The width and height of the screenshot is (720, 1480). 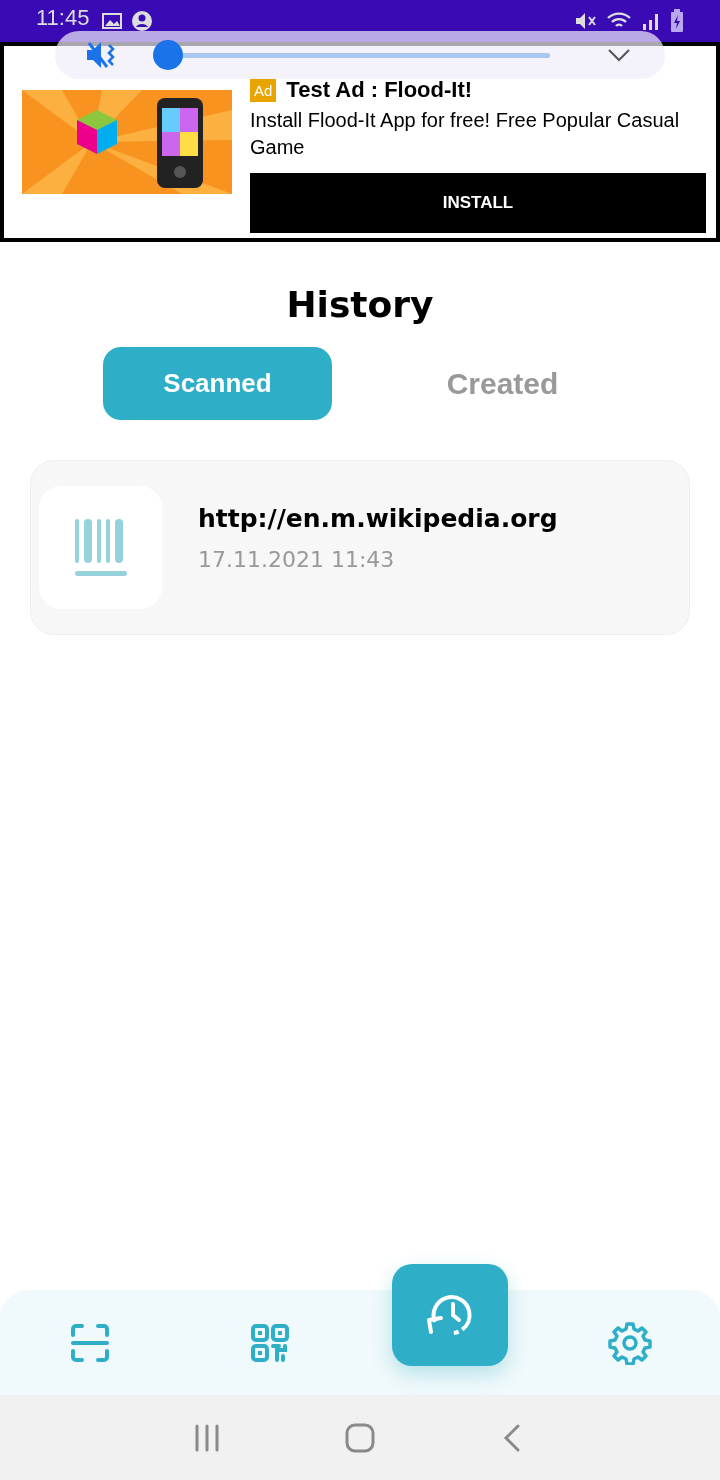 What do you see at coordinates (142, 21) in the screenshot?
I see `person-icon` at bounding box center [142, 21].